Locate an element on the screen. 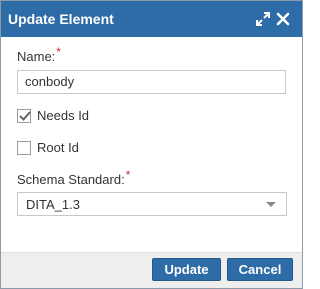  schema-standard-select: DITA_1.3 is located at coordinates (152, 204).